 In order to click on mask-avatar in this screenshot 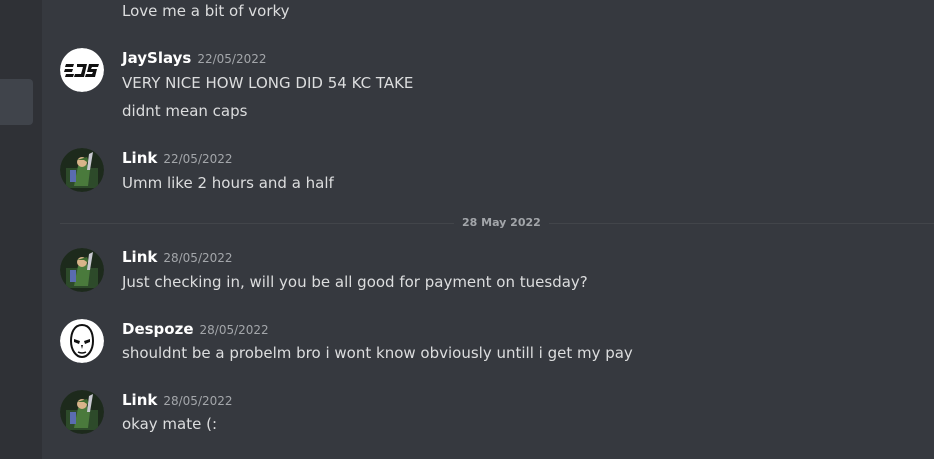, I will do `click(82, 341)`.